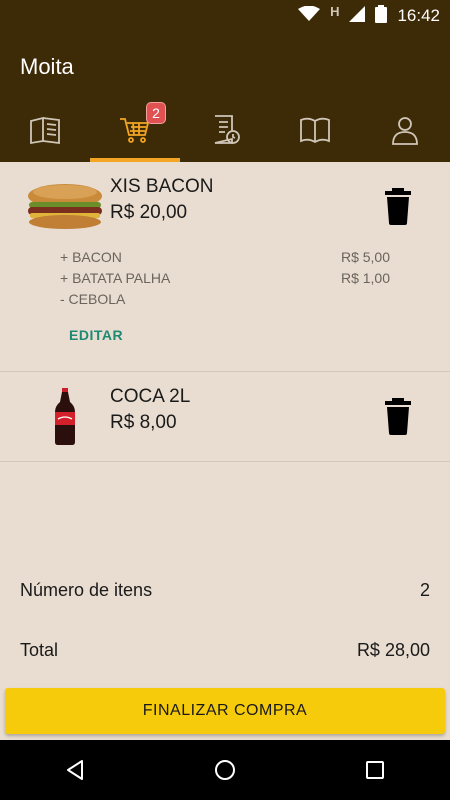  What do you see at coordinates (86, 590) in the screenshot?
I see `items-count-label: Número de itens` at bounding box center [86, 590].